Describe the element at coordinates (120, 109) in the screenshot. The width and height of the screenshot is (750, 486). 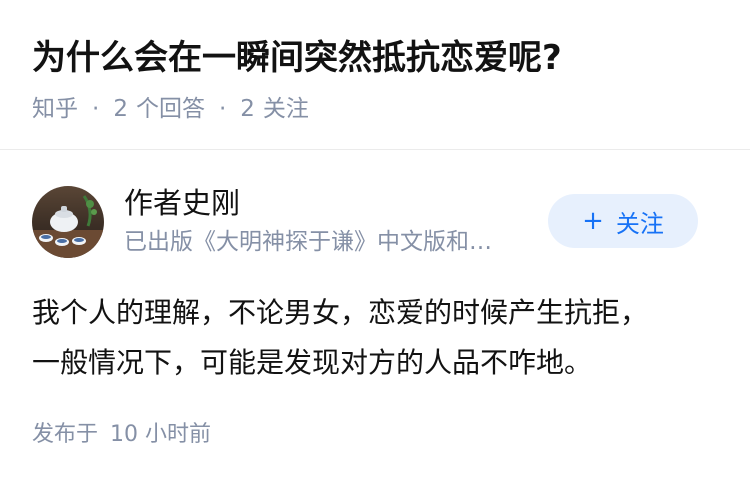
I see `answers-count: 2` at that location.